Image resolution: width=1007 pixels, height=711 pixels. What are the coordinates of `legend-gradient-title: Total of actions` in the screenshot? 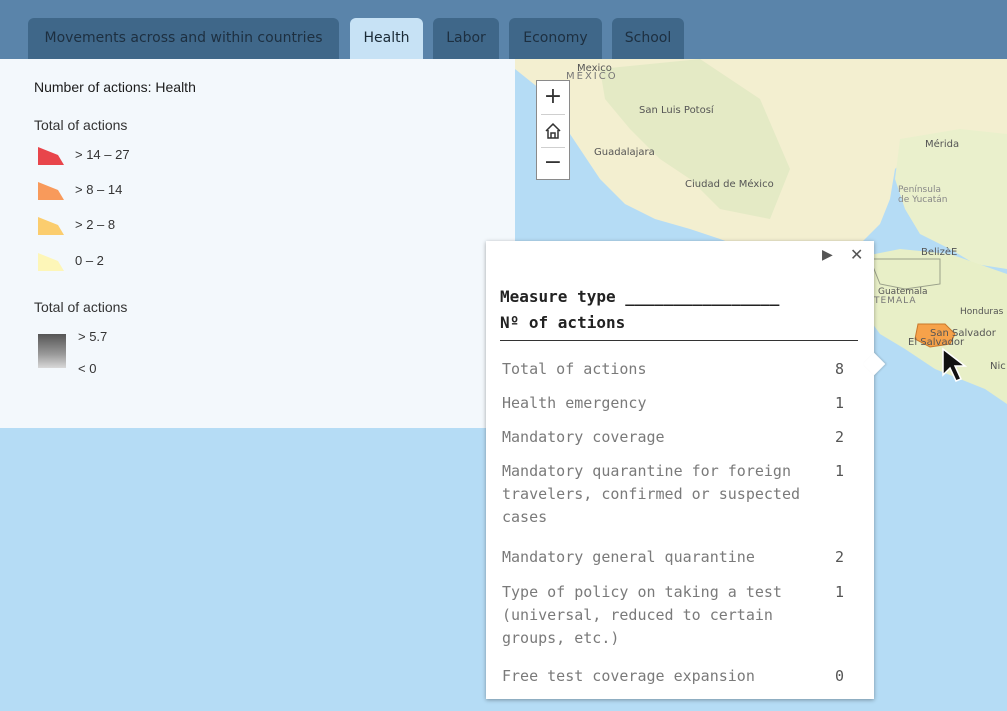 It's located at (81, 307).